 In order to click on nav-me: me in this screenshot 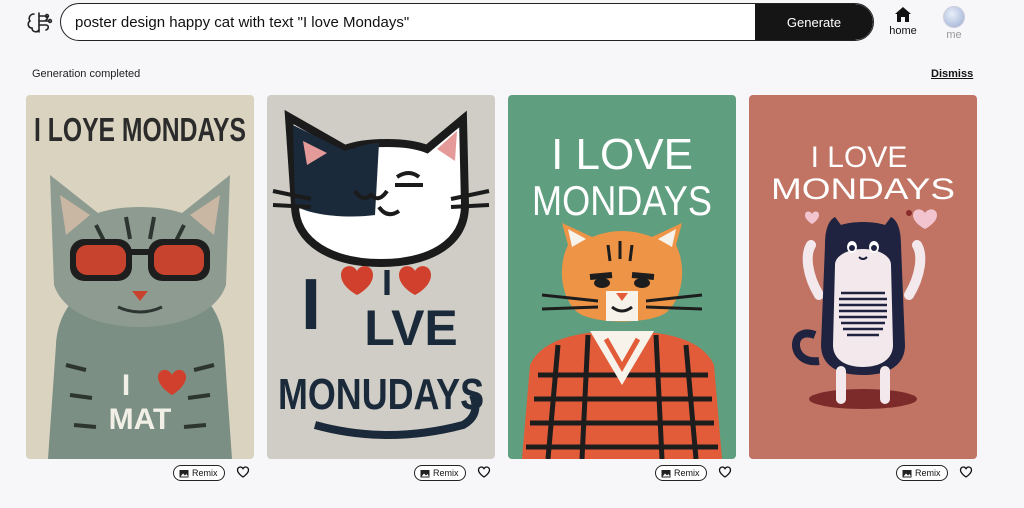, I will do `click(954, 23)`.